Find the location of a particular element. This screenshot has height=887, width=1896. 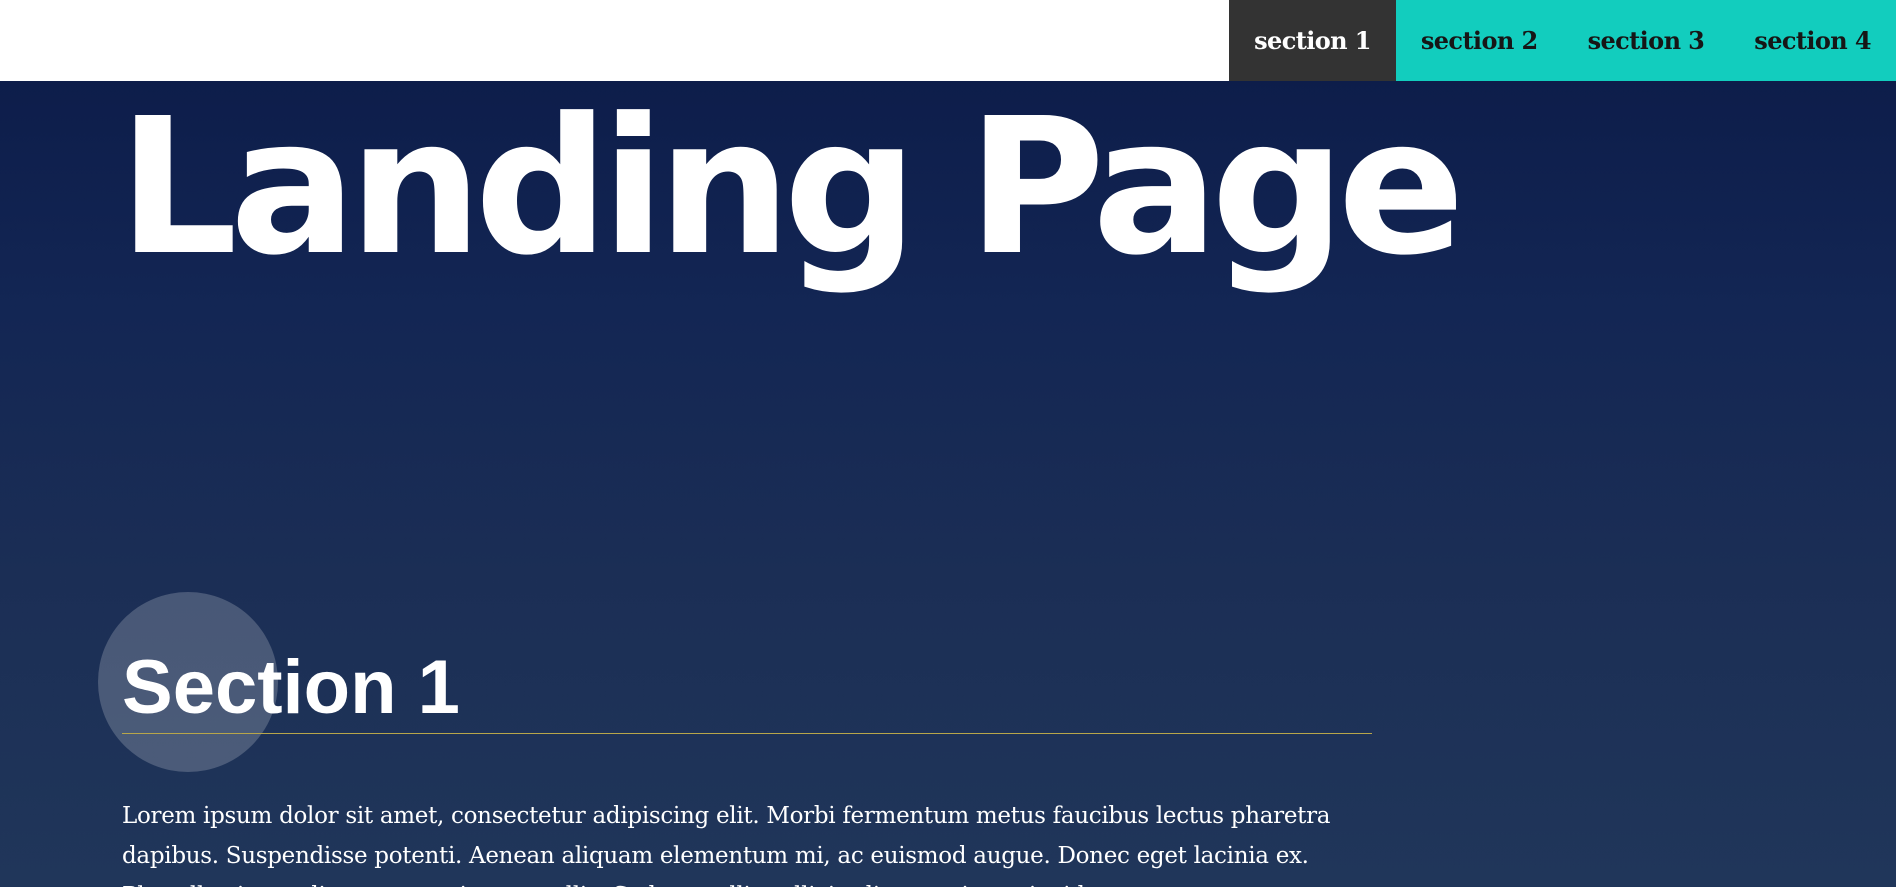

navbar: section 1 section 2 section 3 section 4 is located at coordinates (948, 40).